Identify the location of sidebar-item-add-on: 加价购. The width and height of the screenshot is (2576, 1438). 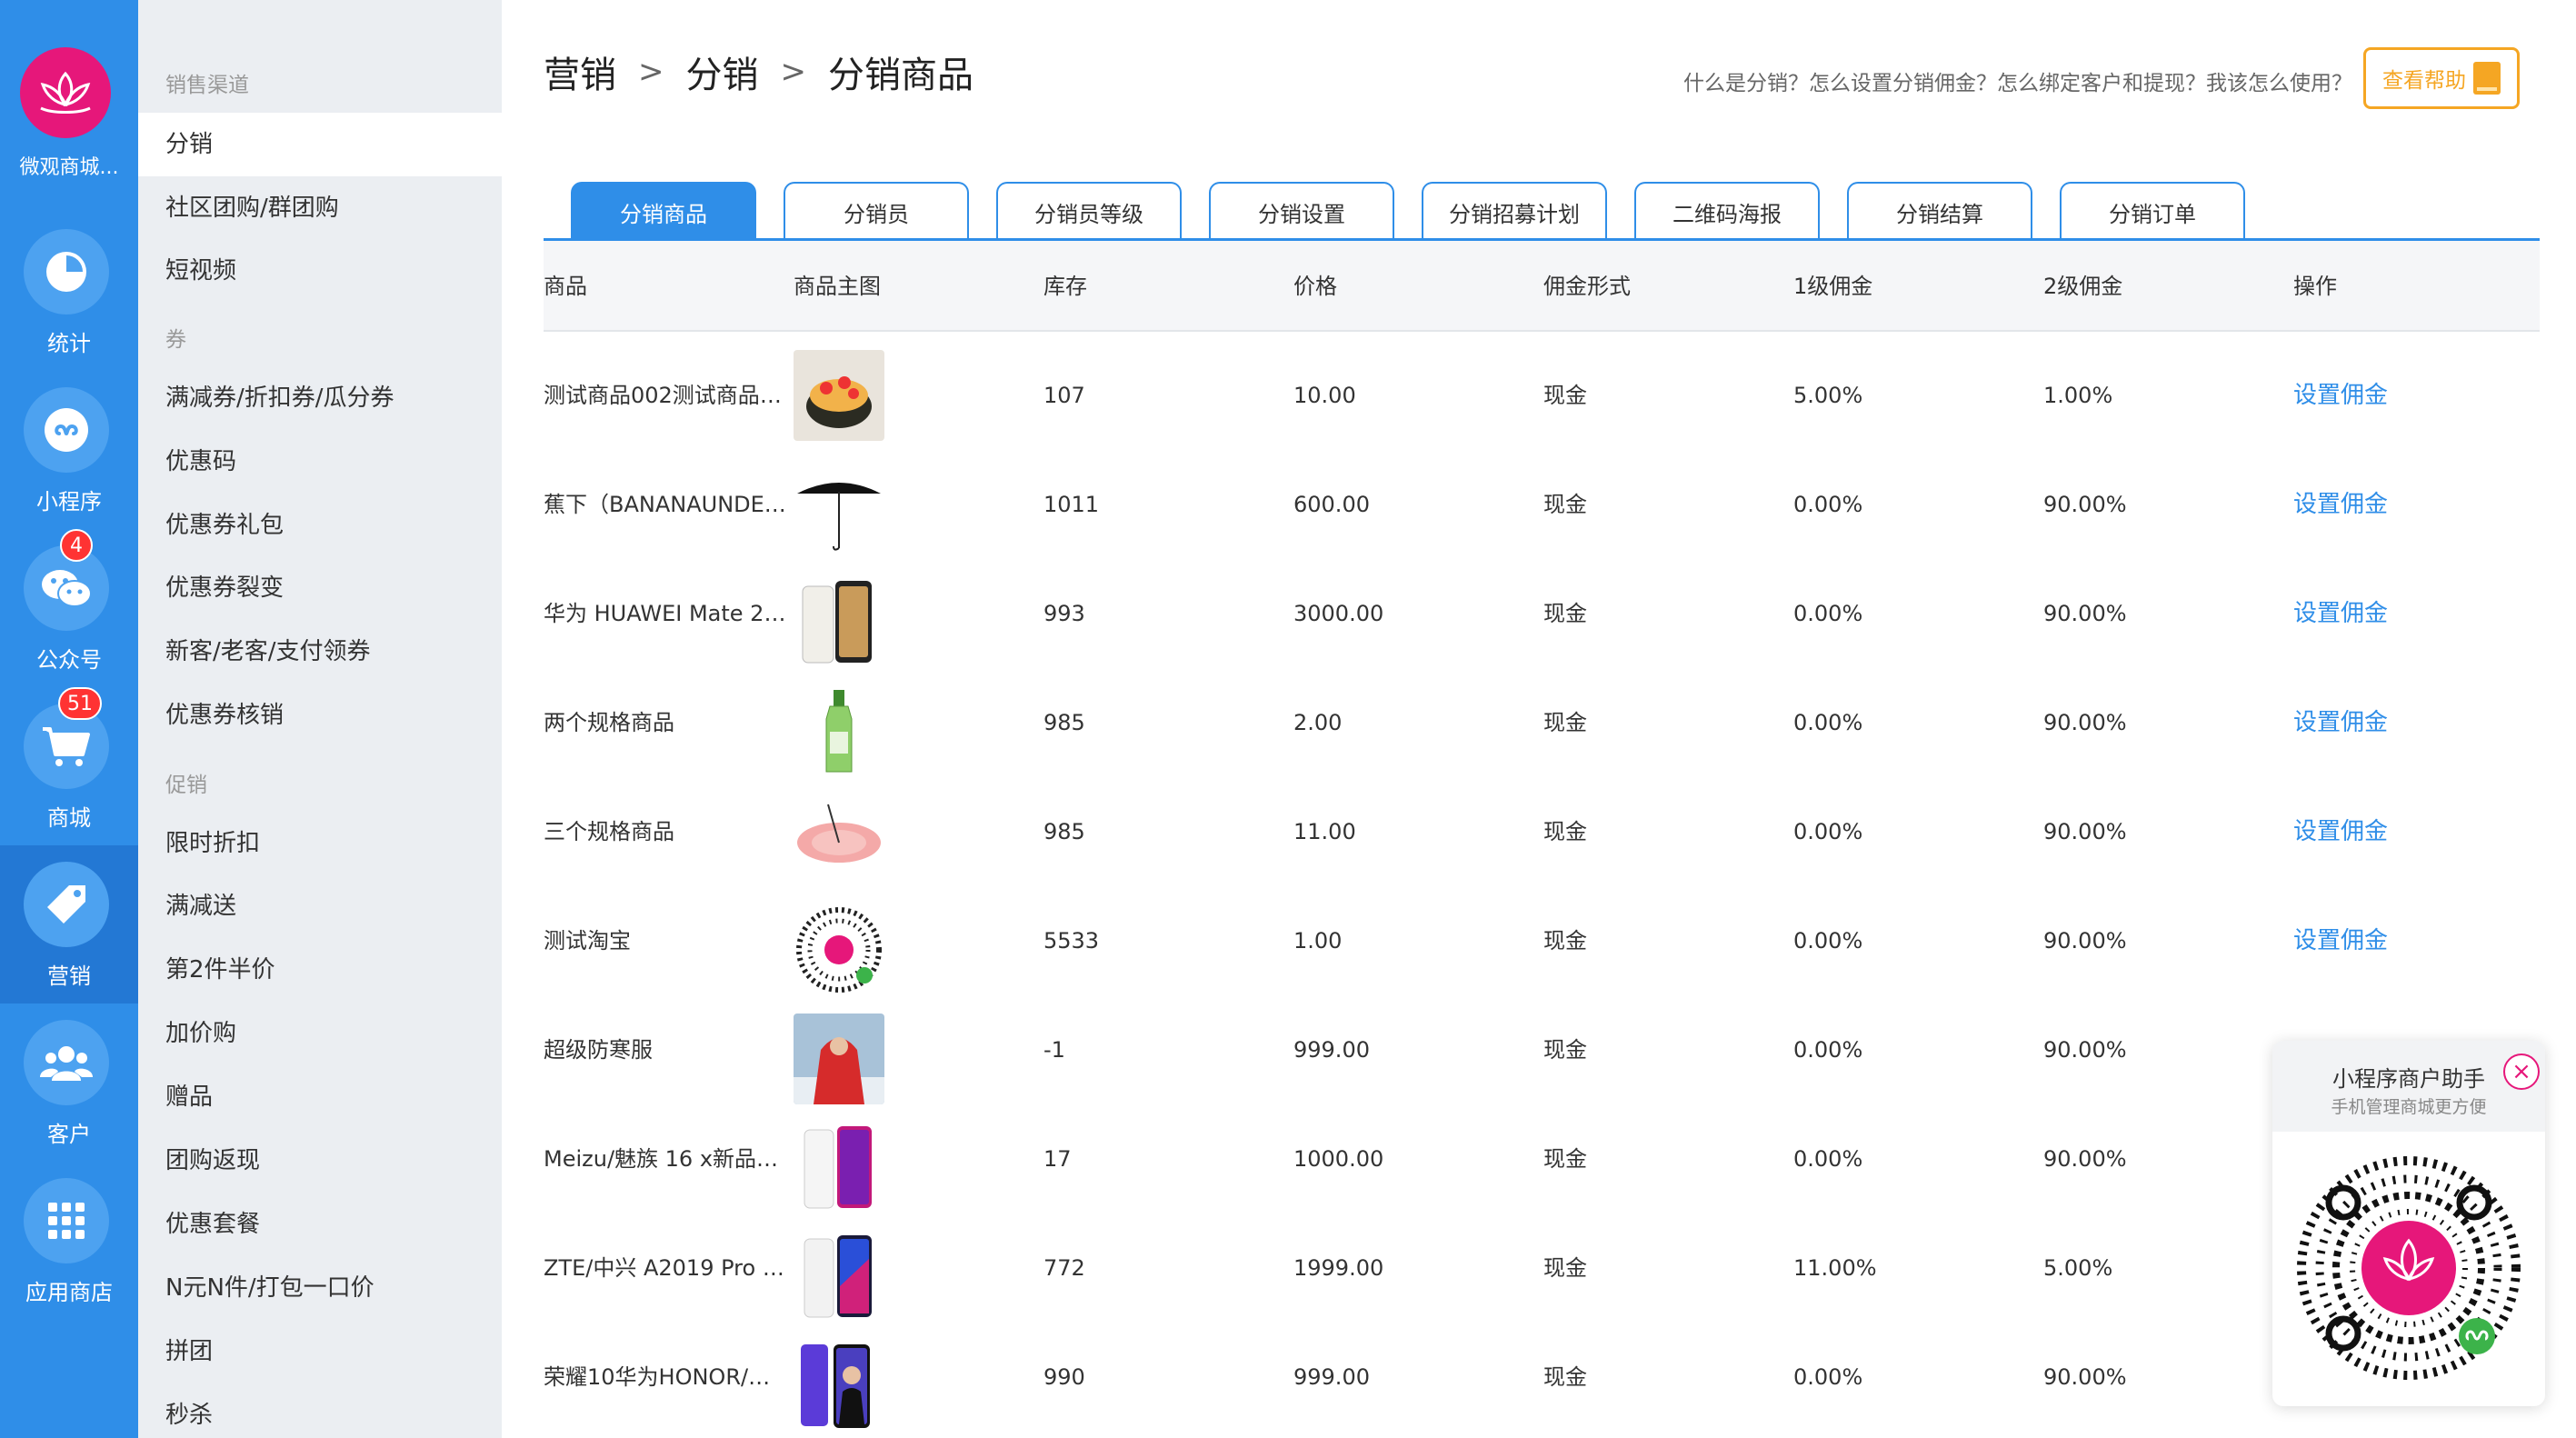
(320, 1033).